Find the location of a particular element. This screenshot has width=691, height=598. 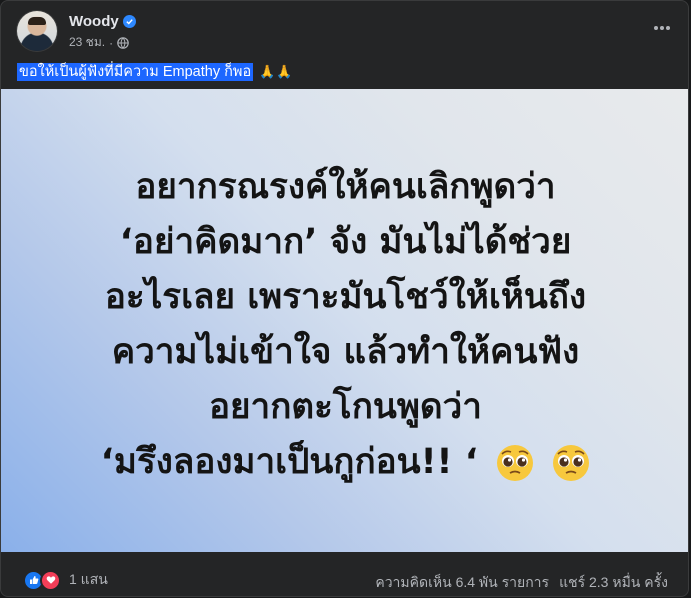

post-time: 23 ชม. is located at coordinates (87, 42).